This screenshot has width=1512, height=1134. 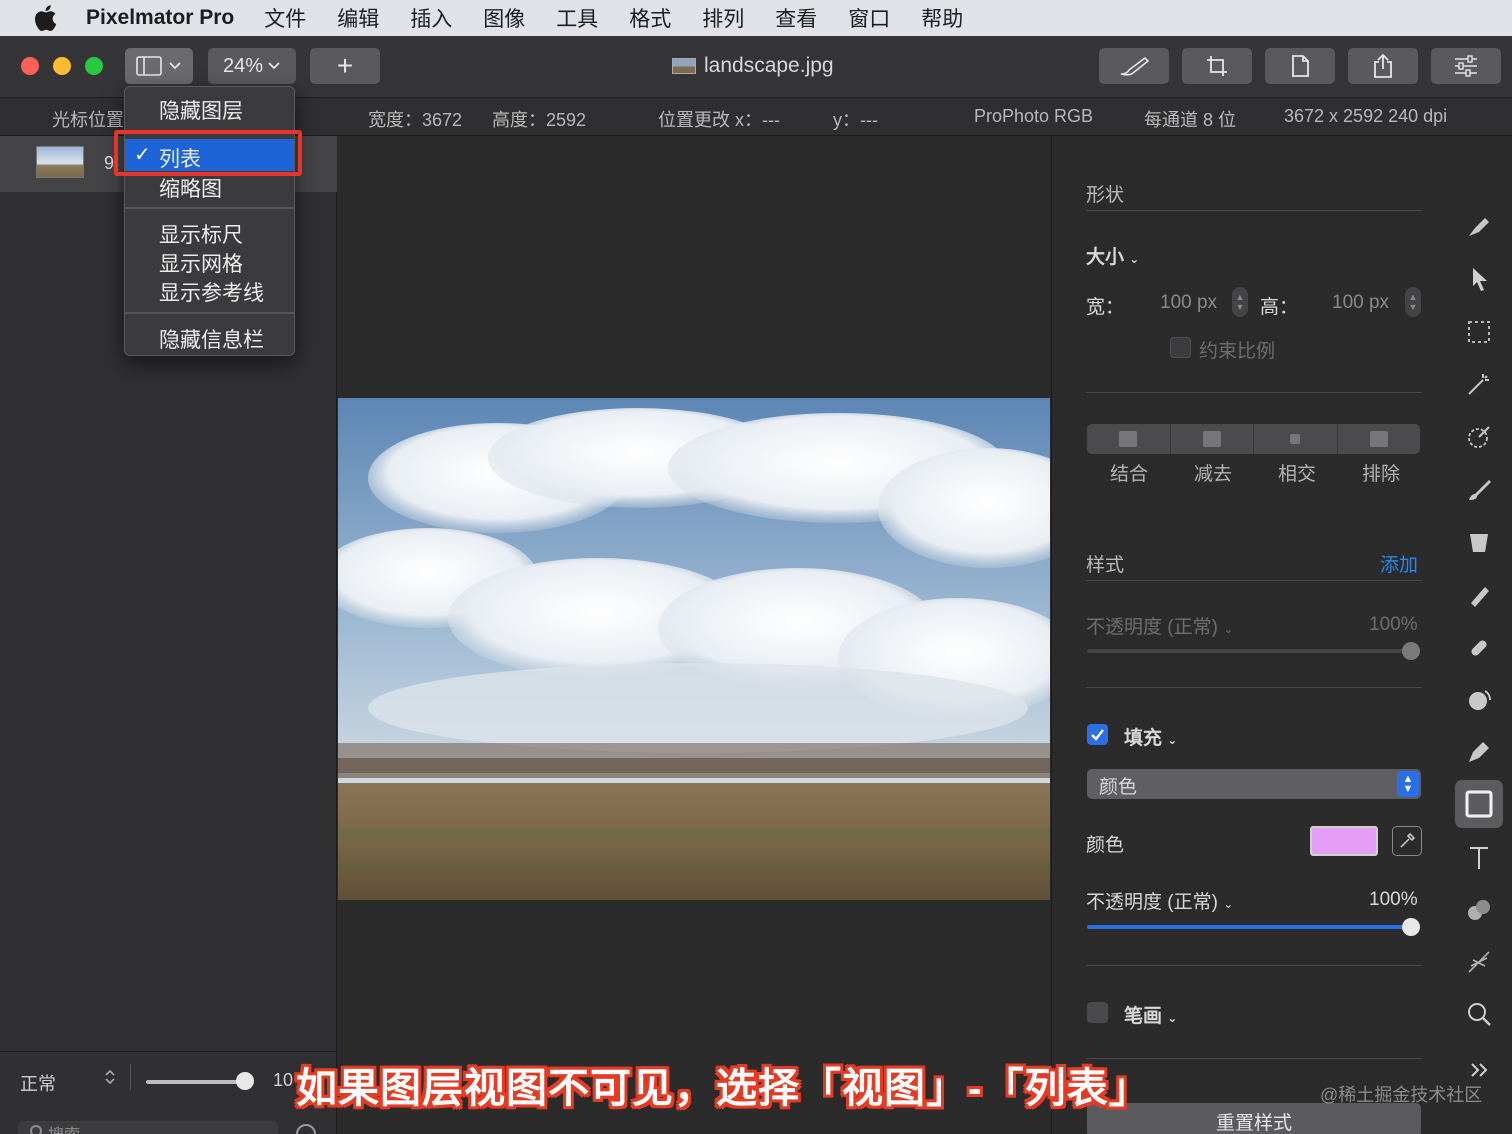 What do you see at coordinates (796, 18) in the screenshot?
I see `menu-view: 查看` at bounding box center [796, 18].